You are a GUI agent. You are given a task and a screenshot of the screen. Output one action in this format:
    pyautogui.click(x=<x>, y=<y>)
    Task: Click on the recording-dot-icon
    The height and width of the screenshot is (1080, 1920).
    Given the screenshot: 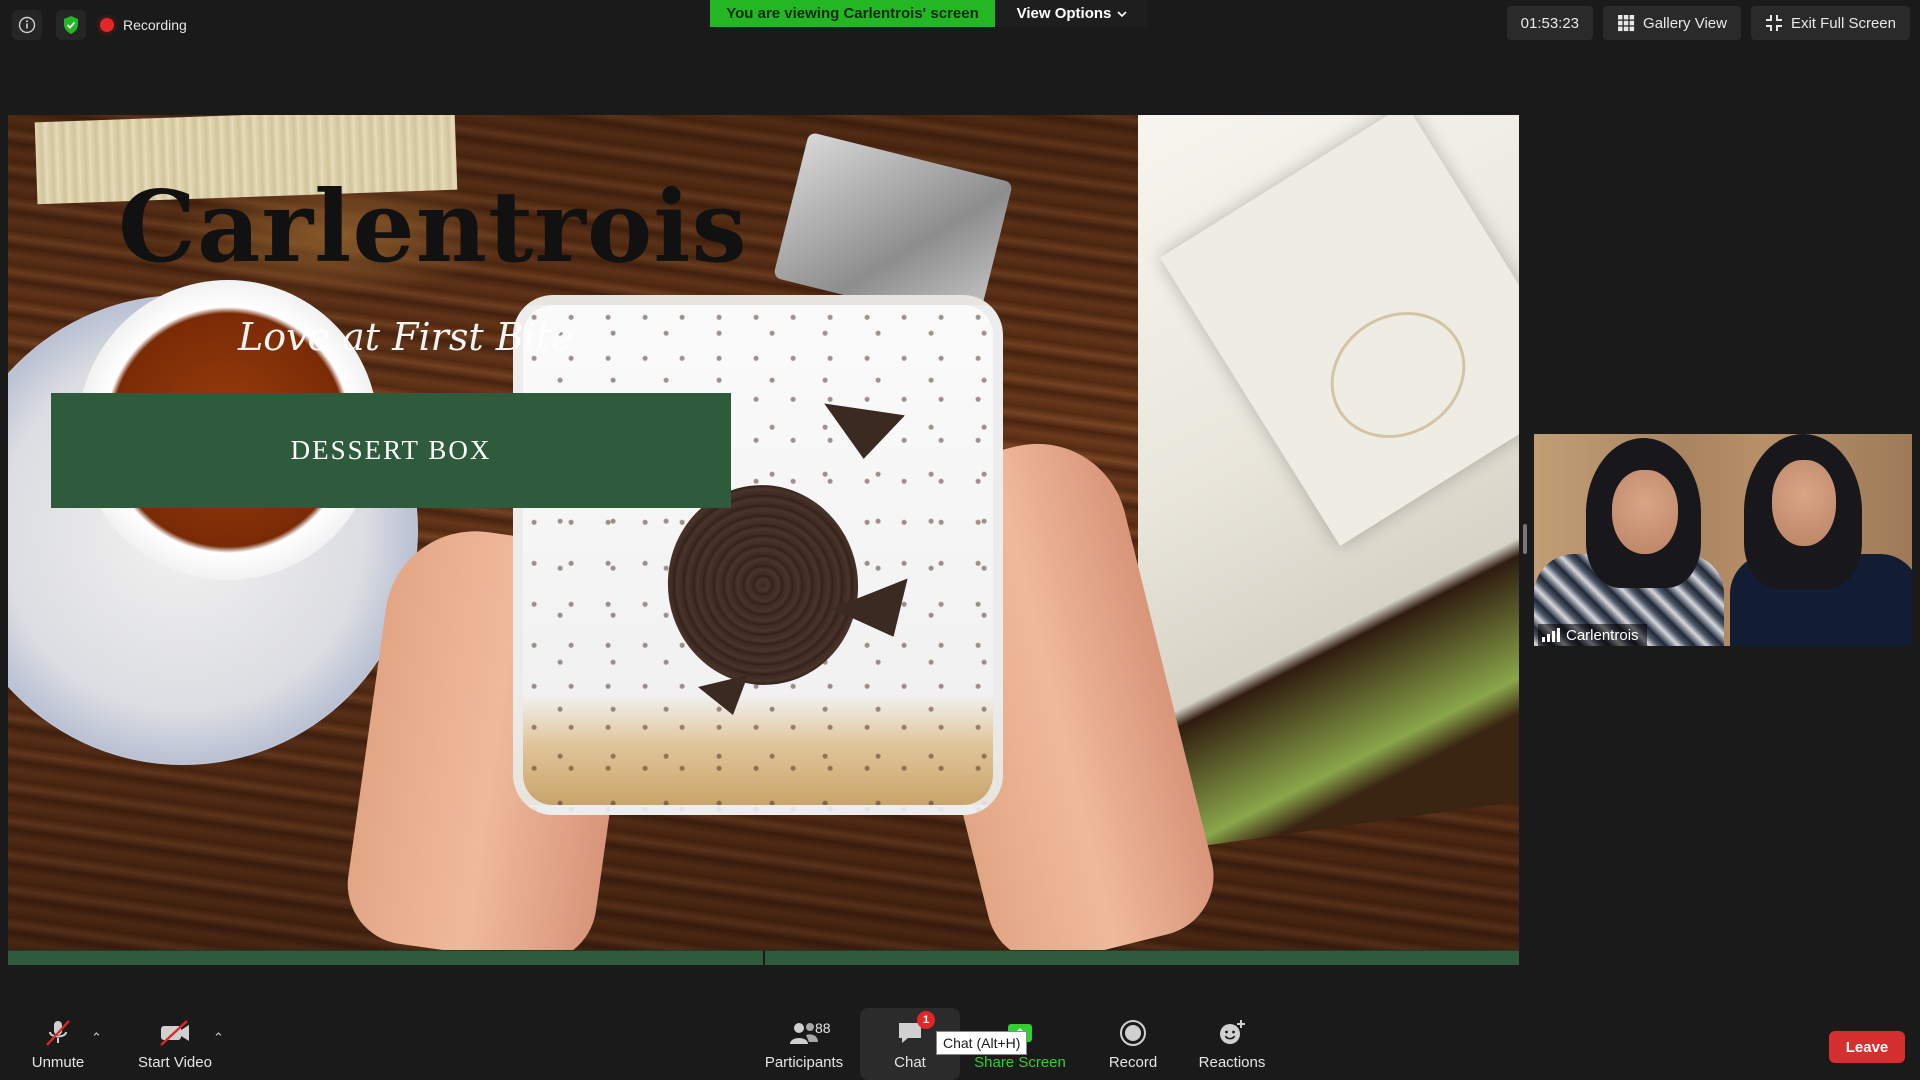 What is the action you would take?
    pyautogui.click(x=107, y=25)
    